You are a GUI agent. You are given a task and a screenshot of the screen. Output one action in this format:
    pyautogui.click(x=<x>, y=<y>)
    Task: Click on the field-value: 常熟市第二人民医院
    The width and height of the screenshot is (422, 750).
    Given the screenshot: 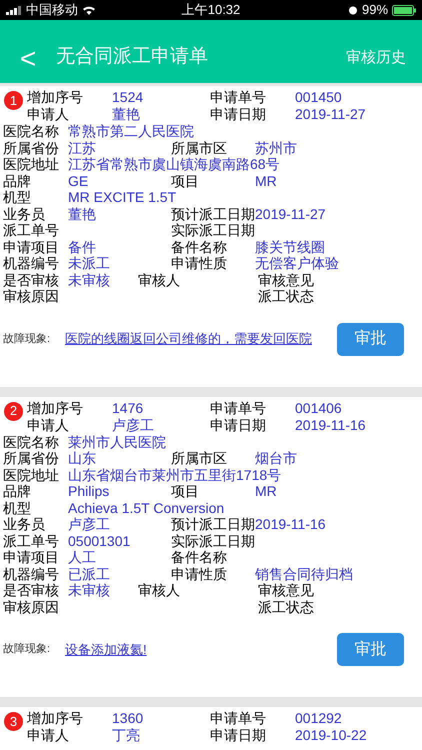 What is the action you would take?
    pyautogui.click(x=131, y=131)
    